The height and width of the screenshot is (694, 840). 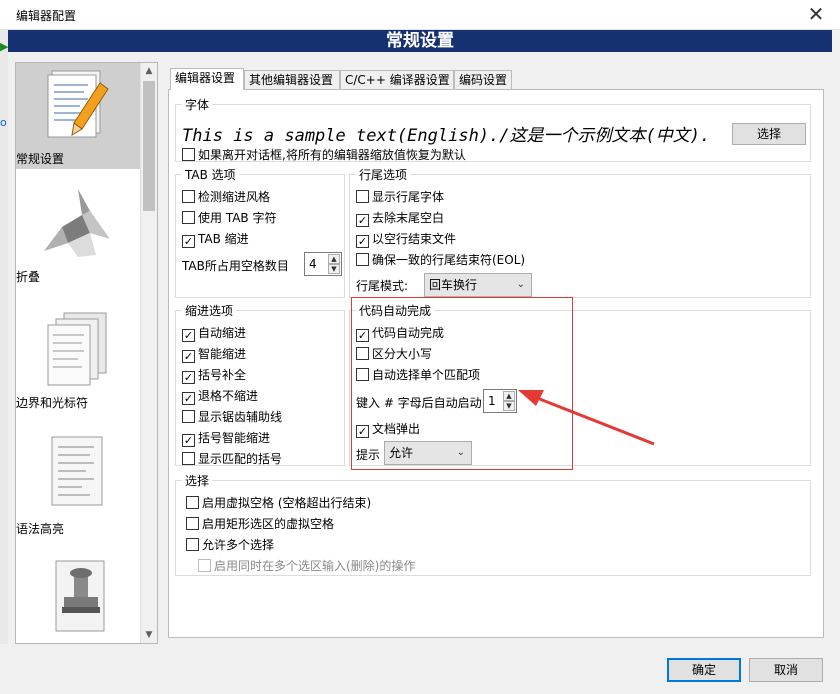 I want to click on eol-mode-value: 回车换行, so click(x=453, y=285).